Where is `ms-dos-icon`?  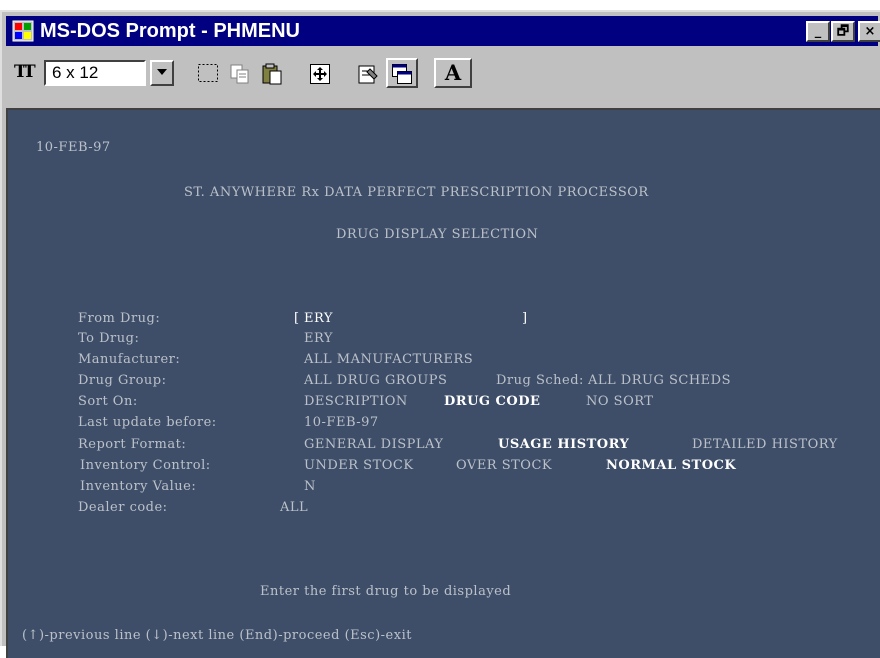
ms-dos-icon is located at coordinates (23, 31).